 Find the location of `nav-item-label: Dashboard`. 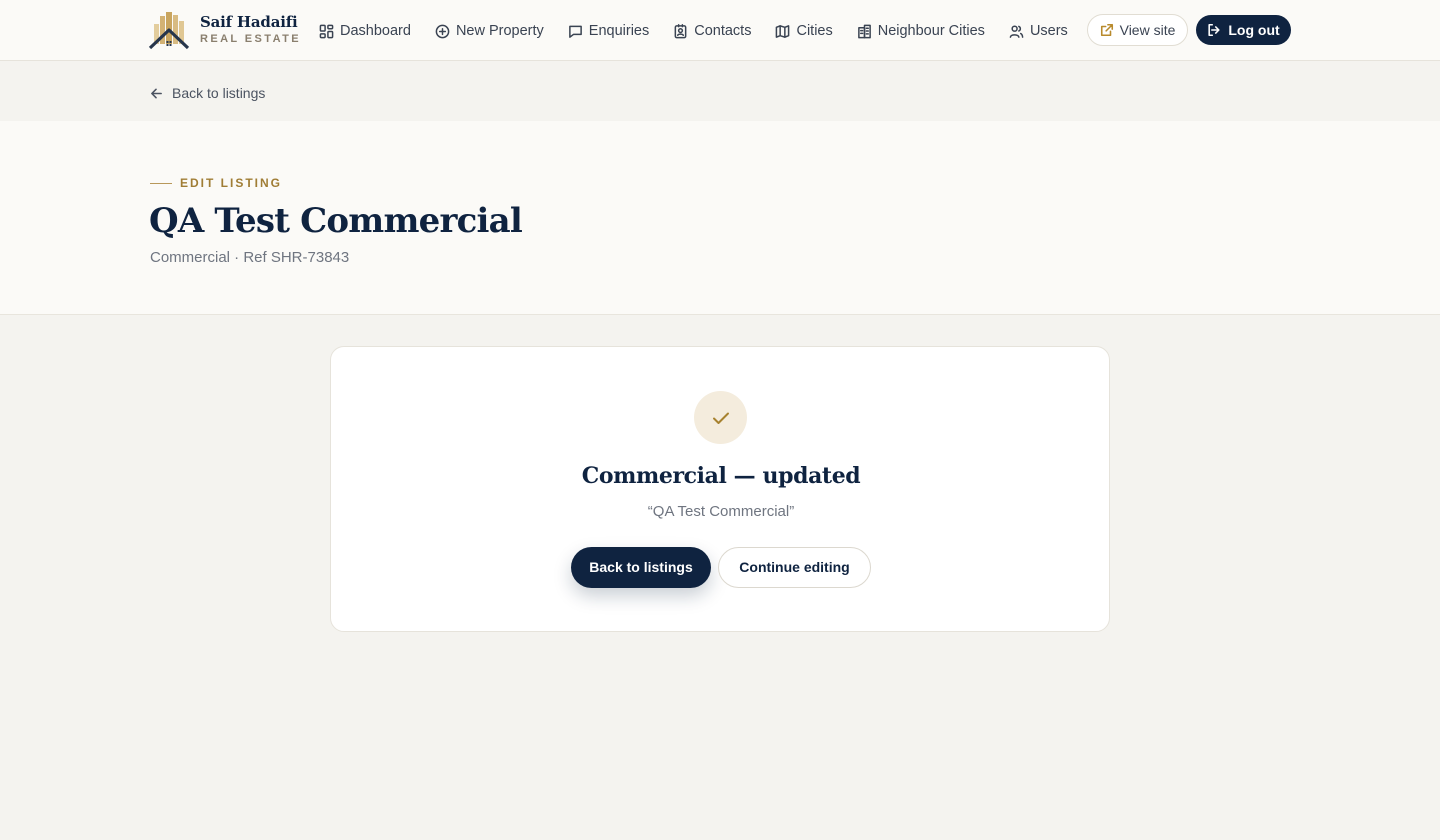

nav-item-label: Dashboard is located at coordinates (375, 31).